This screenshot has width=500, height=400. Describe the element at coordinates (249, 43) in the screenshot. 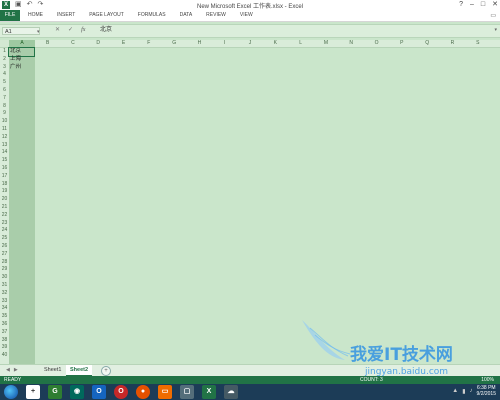

I see `column-header-j: J` at that location.